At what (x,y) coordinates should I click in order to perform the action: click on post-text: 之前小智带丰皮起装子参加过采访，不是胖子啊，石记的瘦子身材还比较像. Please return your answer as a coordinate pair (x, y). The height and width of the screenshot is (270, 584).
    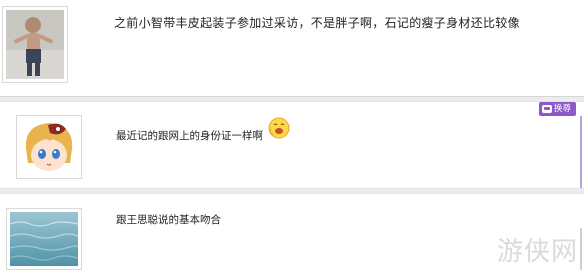
    Looking at the image, I should click on (317, 23).